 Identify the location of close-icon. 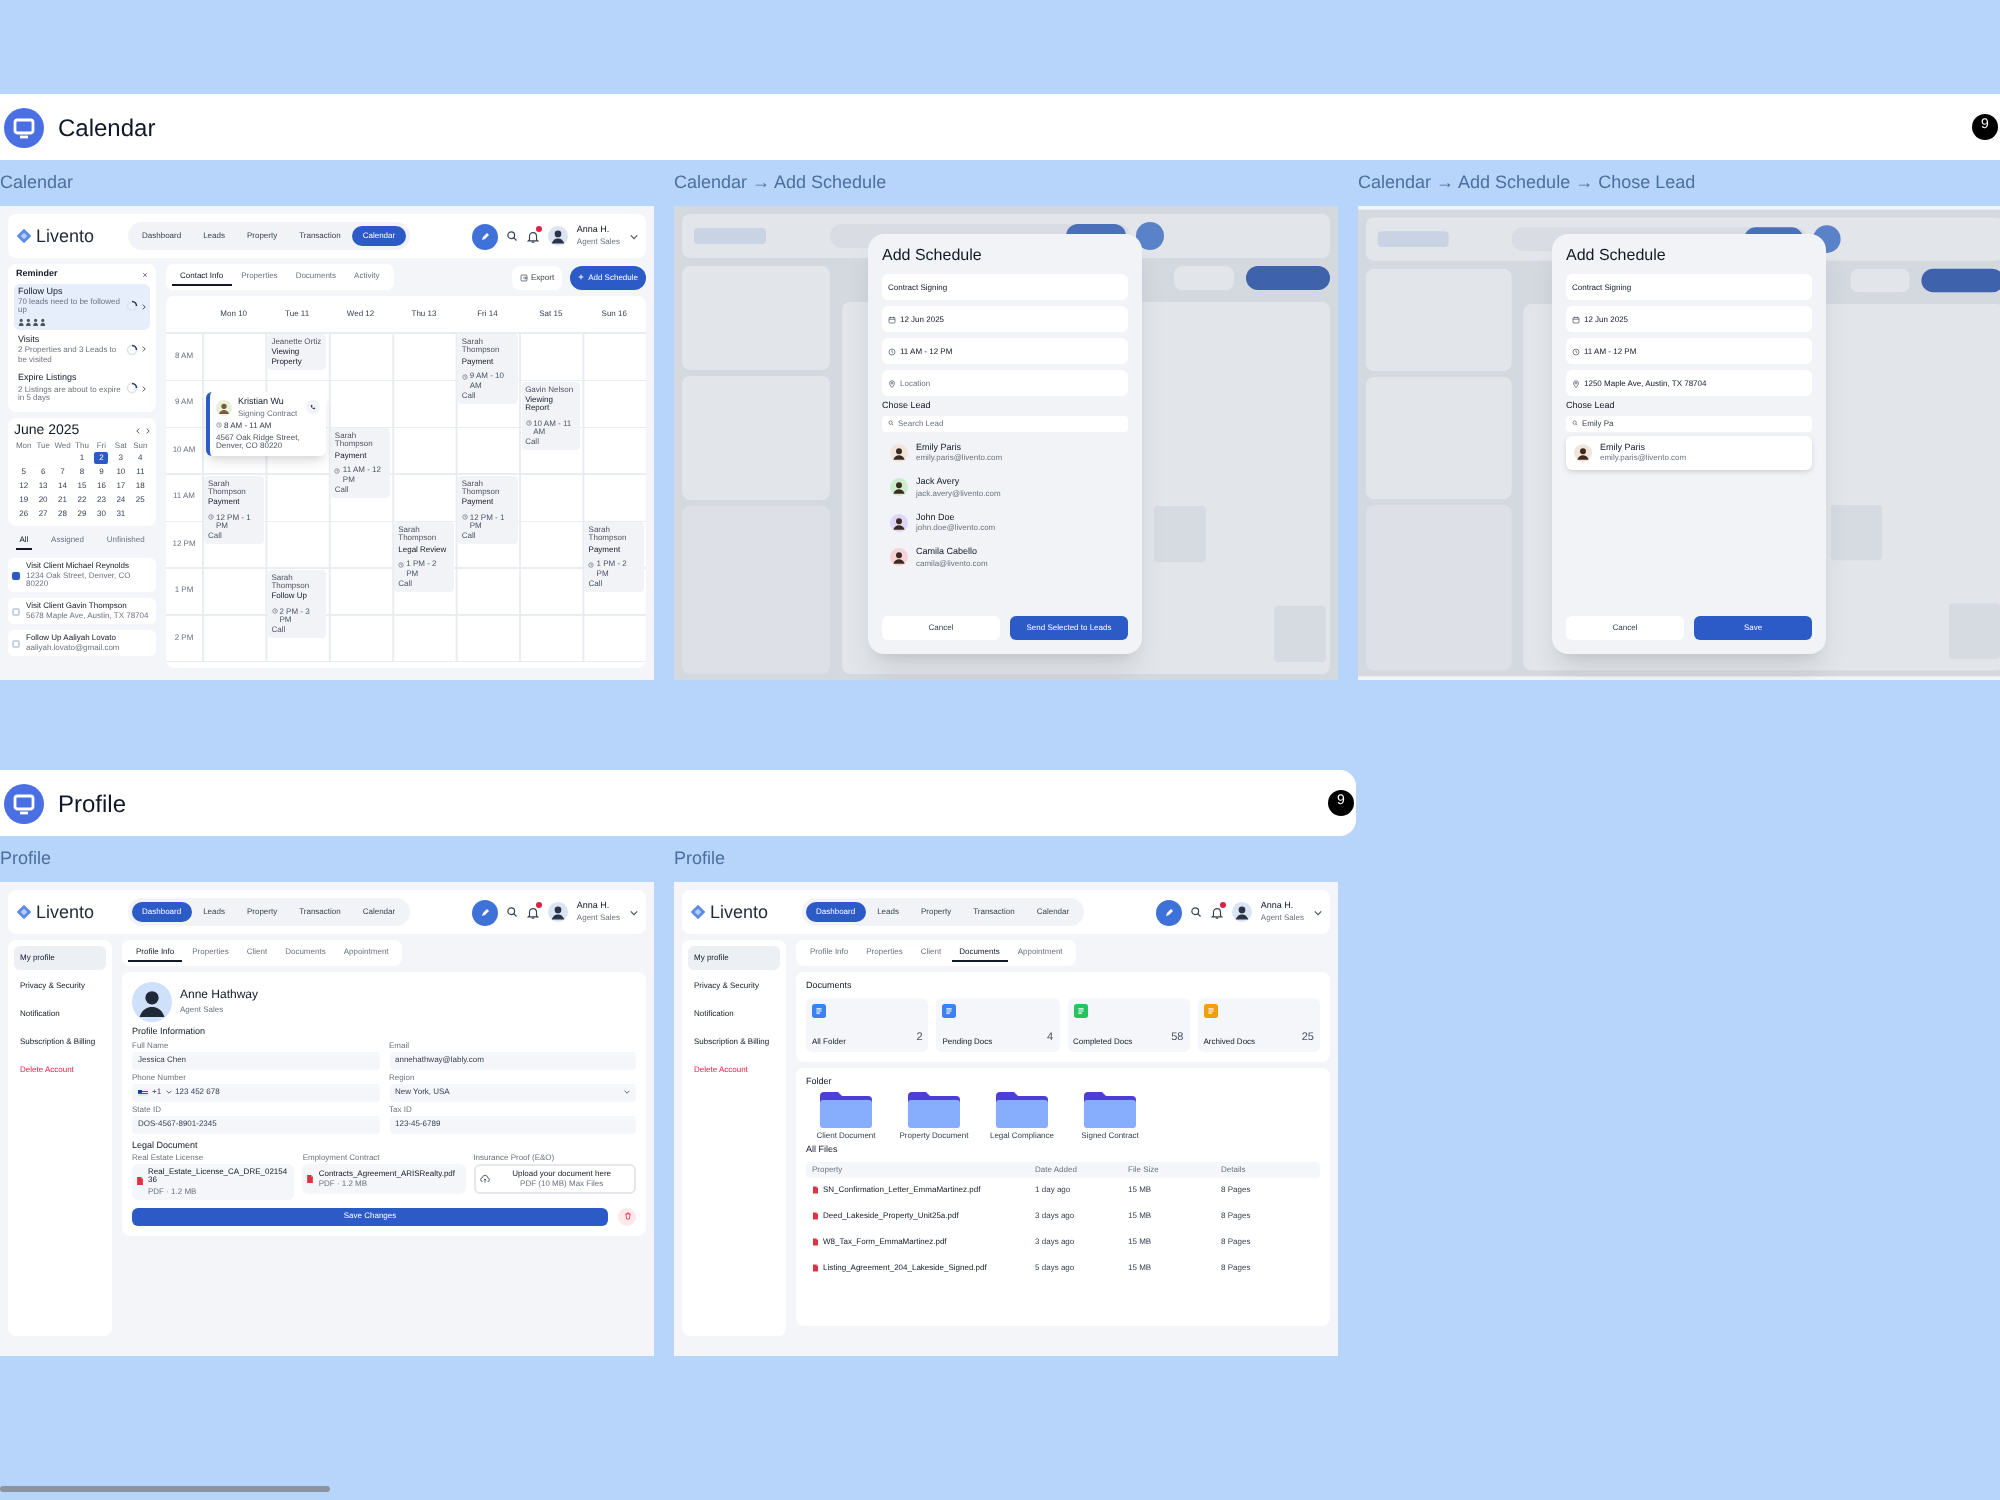
(145, 274).